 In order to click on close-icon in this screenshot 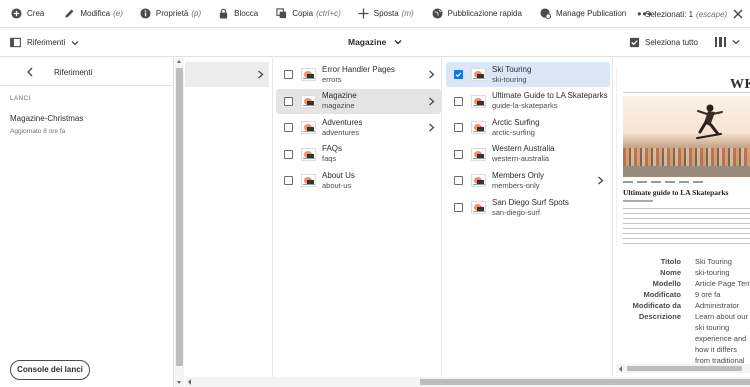, I will do `click(738, 14)`.